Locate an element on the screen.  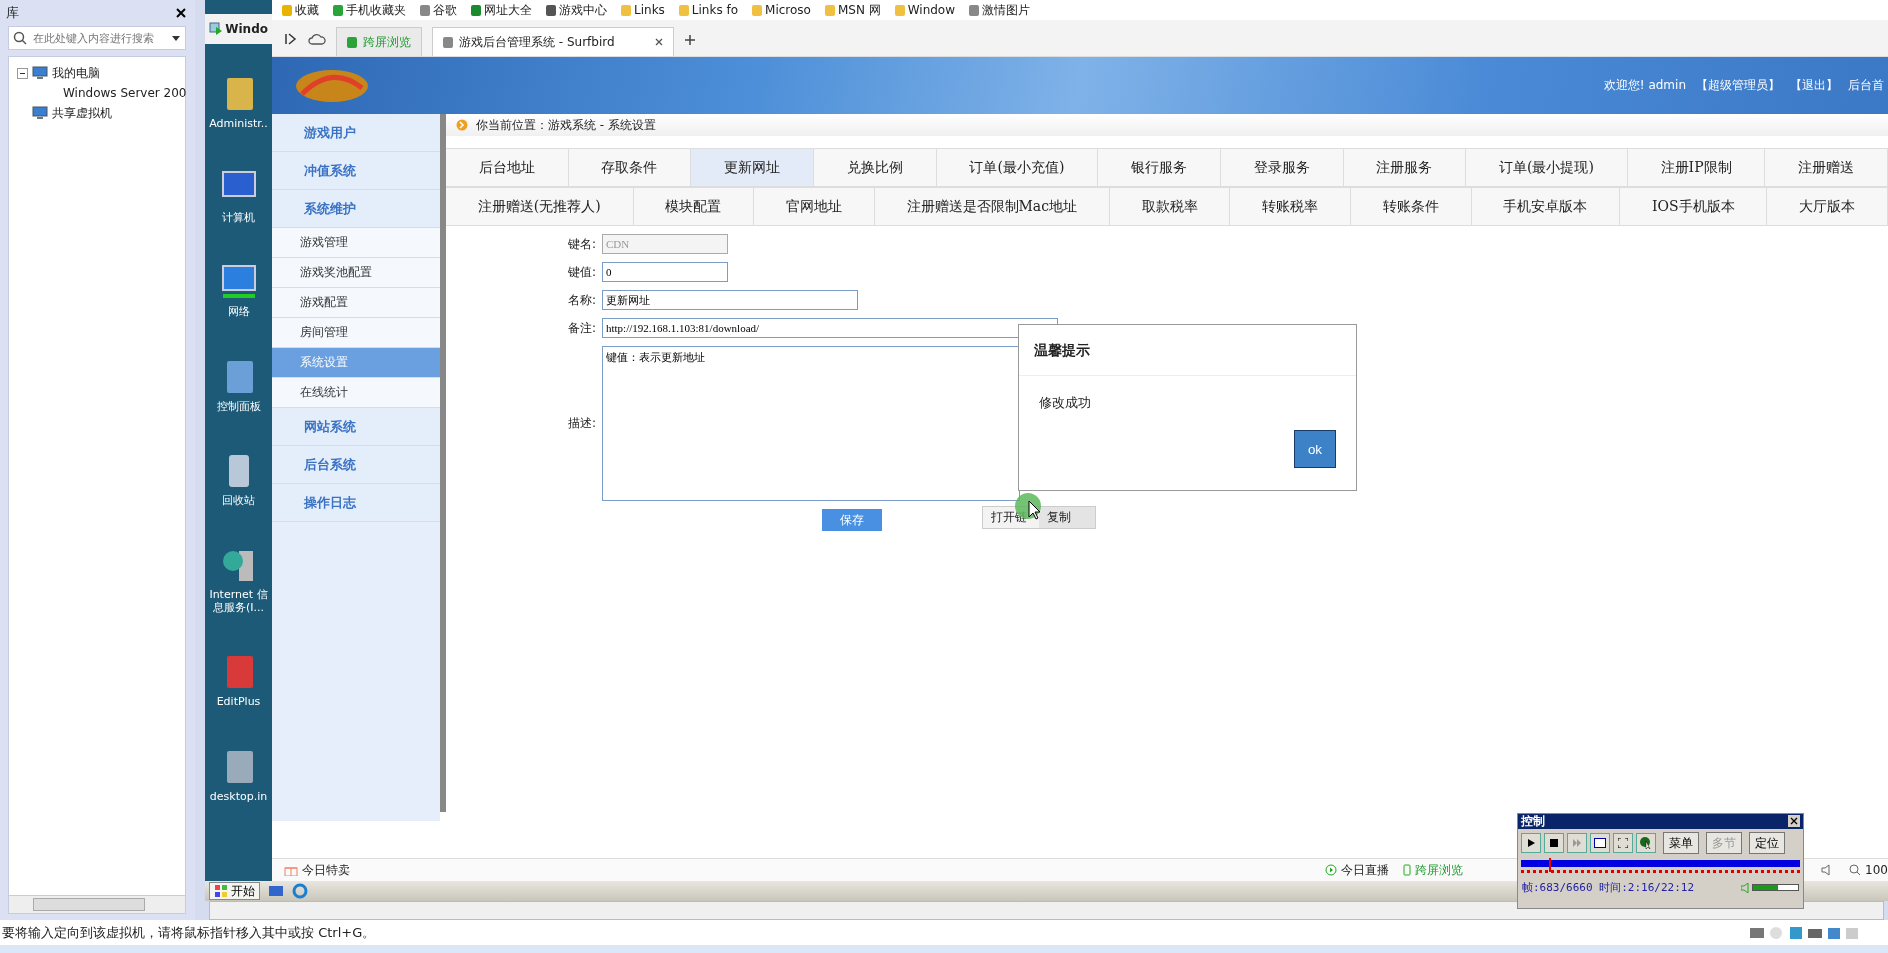
settings-tab: 登录服务 is located at coordinates (1282, 168).